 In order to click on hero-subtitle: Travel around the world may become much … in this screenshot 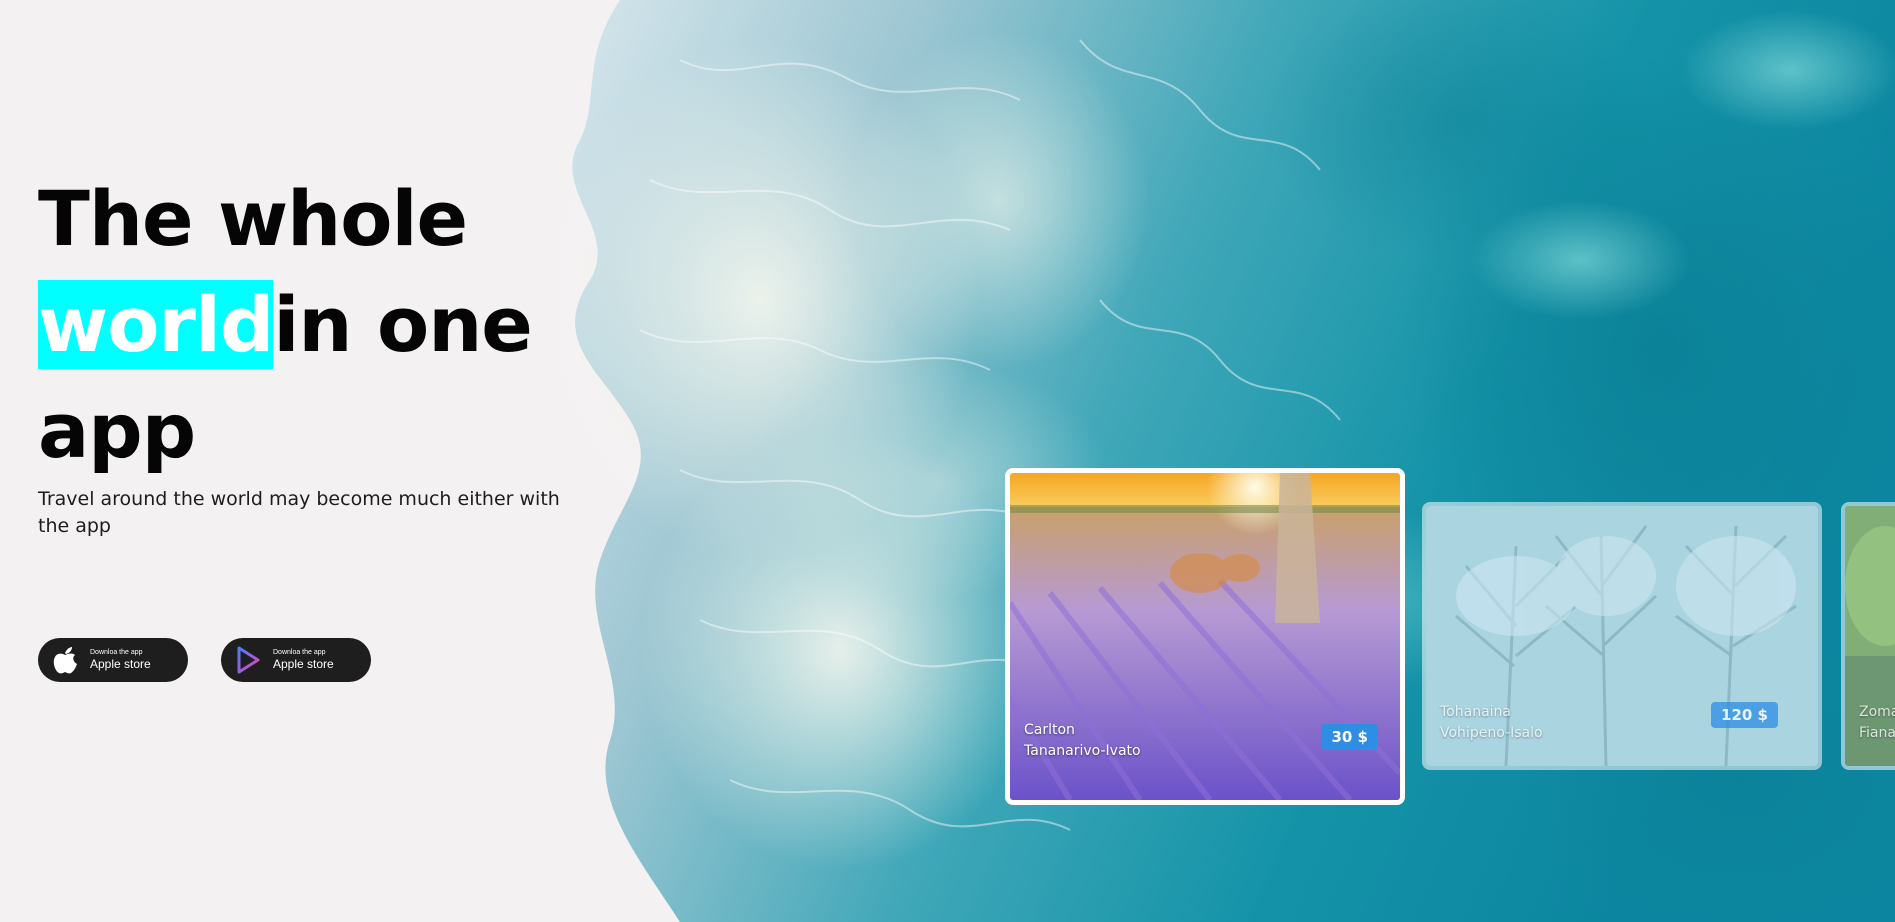, I will do `click(299, 512)`.